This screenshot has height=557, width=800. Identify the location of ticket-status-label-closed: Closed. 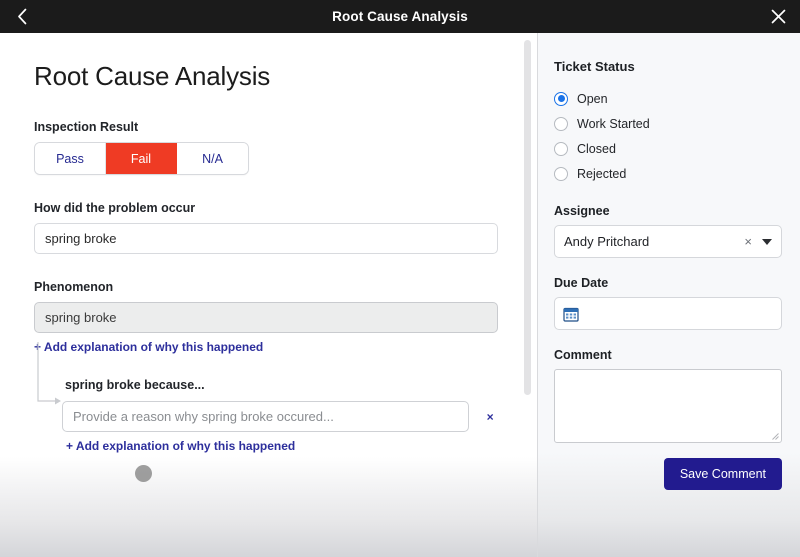
(596, 148).